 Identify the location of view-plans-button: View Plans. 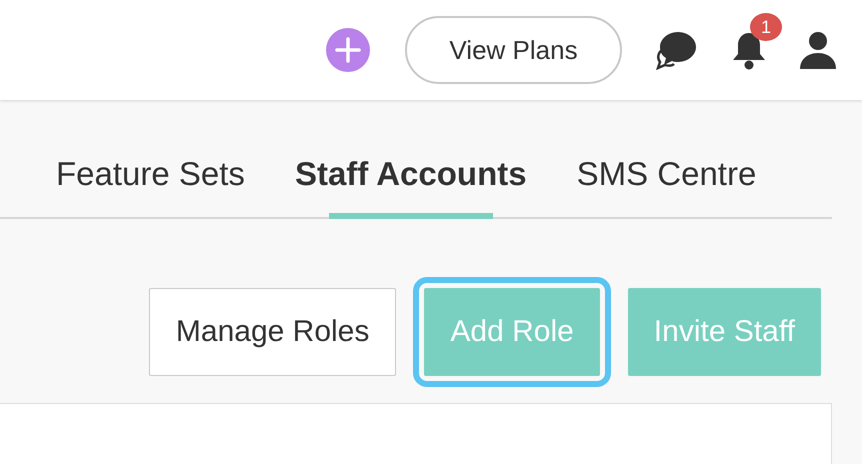
(513, 50).